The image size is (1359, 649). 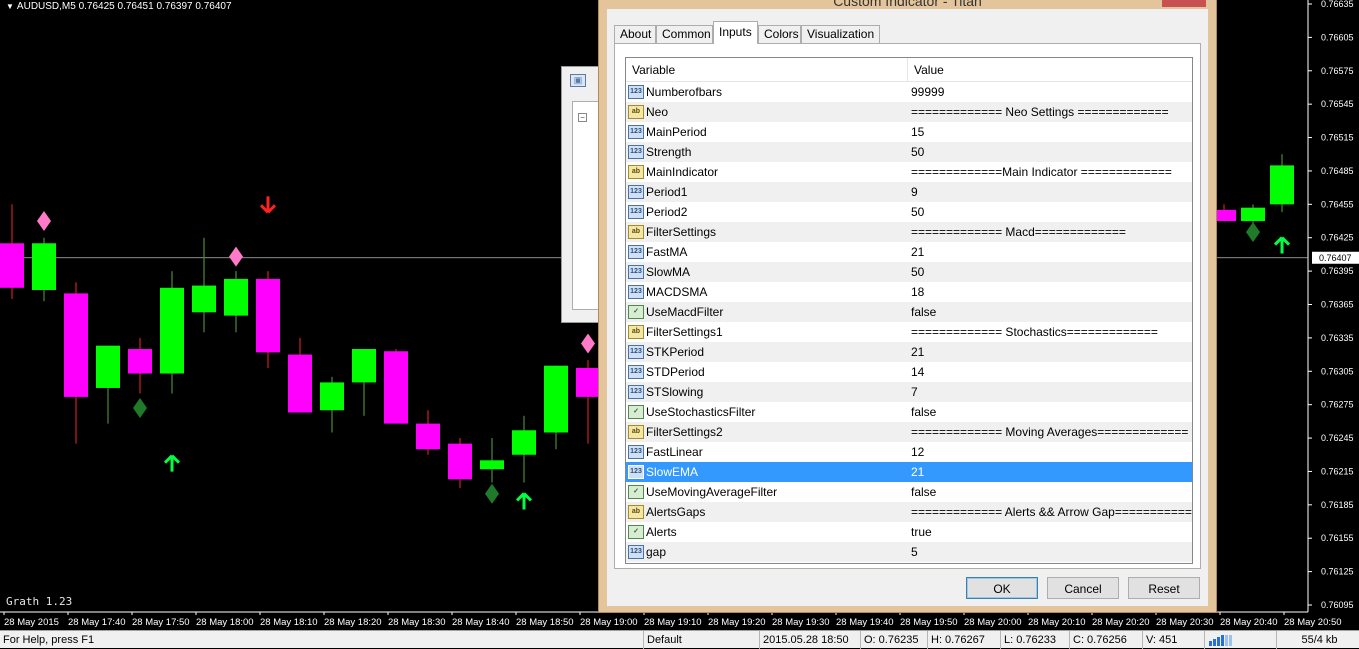 What do you see at coordinates (1083, 588) in the screenshot?
I see `cancel-button: Cancel` at bounding box center [1083, 588].